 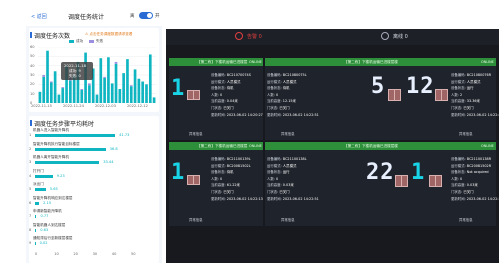 What do you see at coordinates (462, 87) in the screenshot?
I see `field-row: 设备状态: 运行` at bounding box center [462, 87].